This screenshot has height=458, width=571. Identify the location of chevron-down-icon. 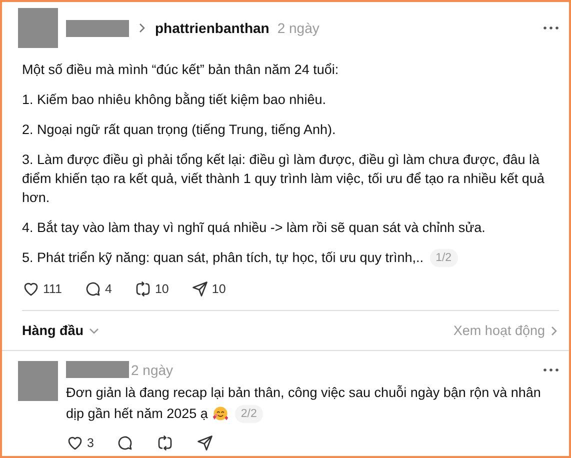
(93, 331).